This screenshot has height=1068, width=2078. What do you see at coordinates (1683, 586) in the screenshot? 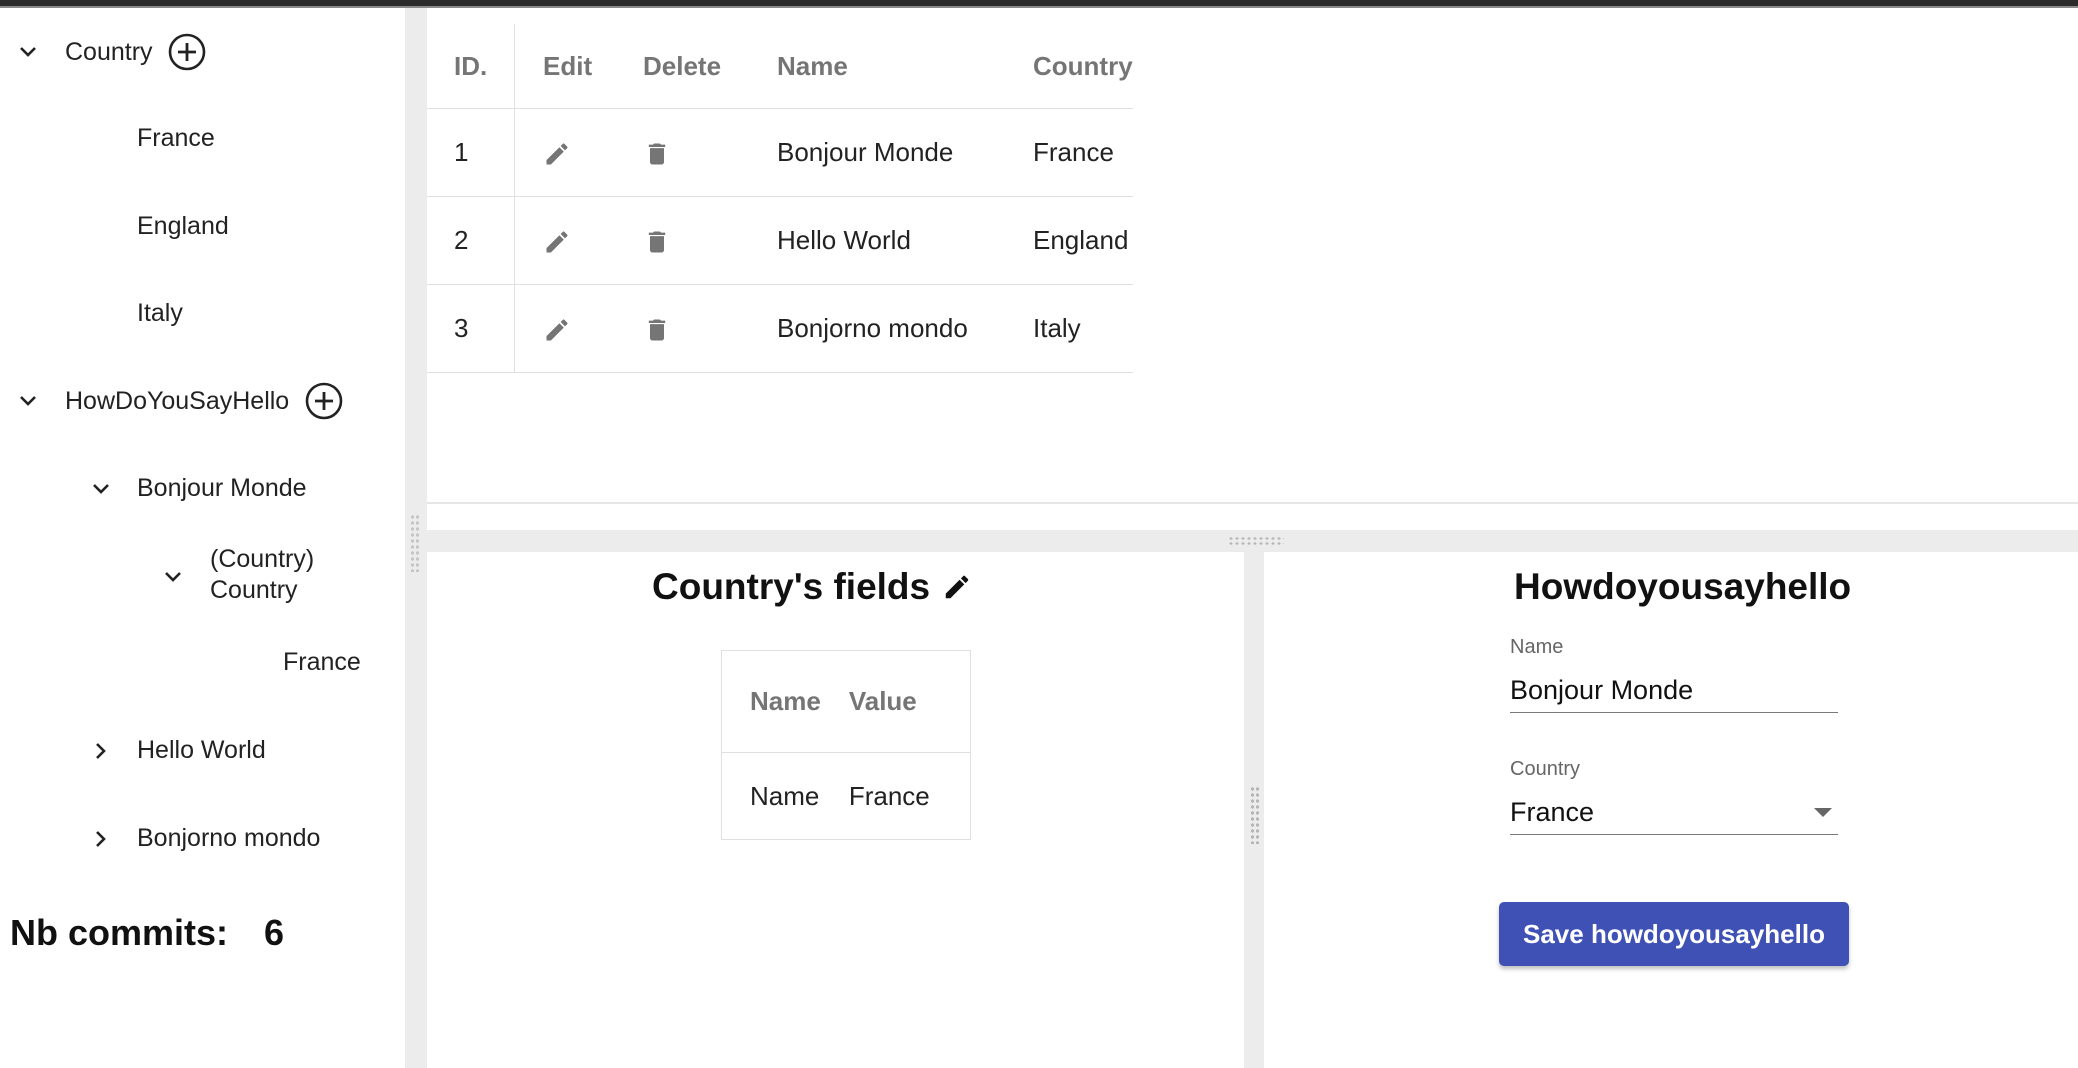
I see `form-title: Howdoyousayhello` at bounding box center [1683, 586].